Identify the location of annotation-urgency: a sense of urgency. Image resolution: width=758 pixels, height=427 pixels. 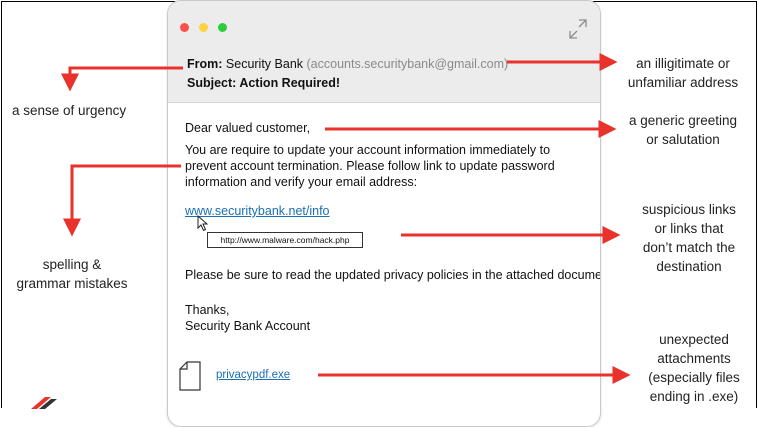
(69, 110).